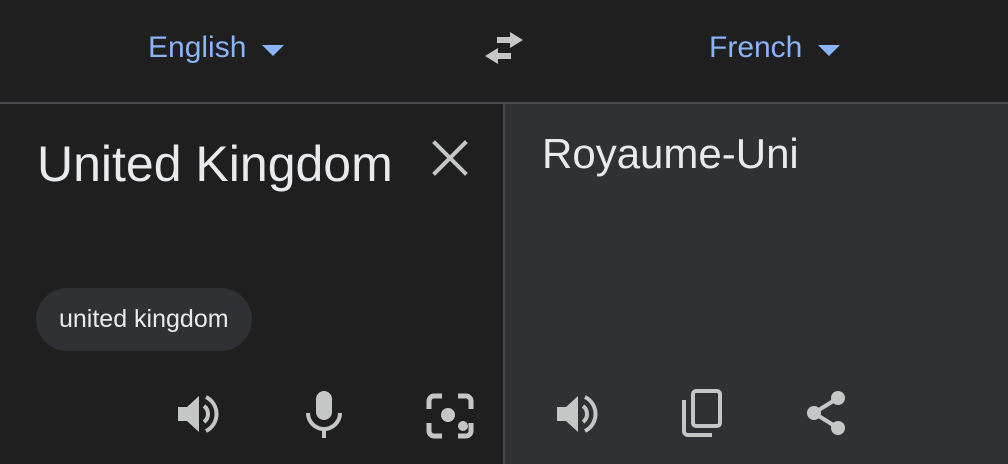  I want to click on share-icon, so click(826, 413).